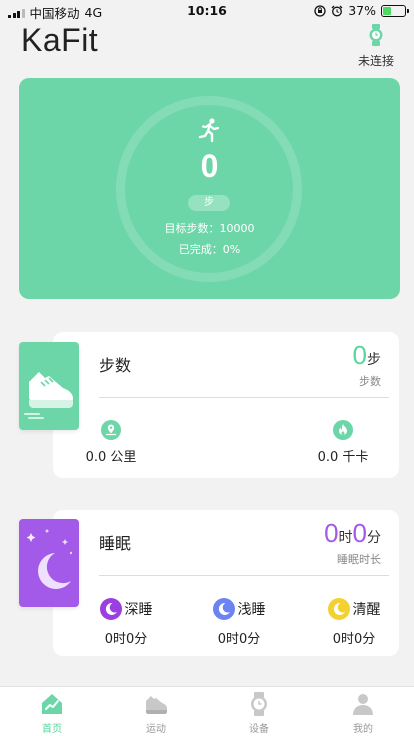  I want to click on awake-moon-icon, so click(338, 609).